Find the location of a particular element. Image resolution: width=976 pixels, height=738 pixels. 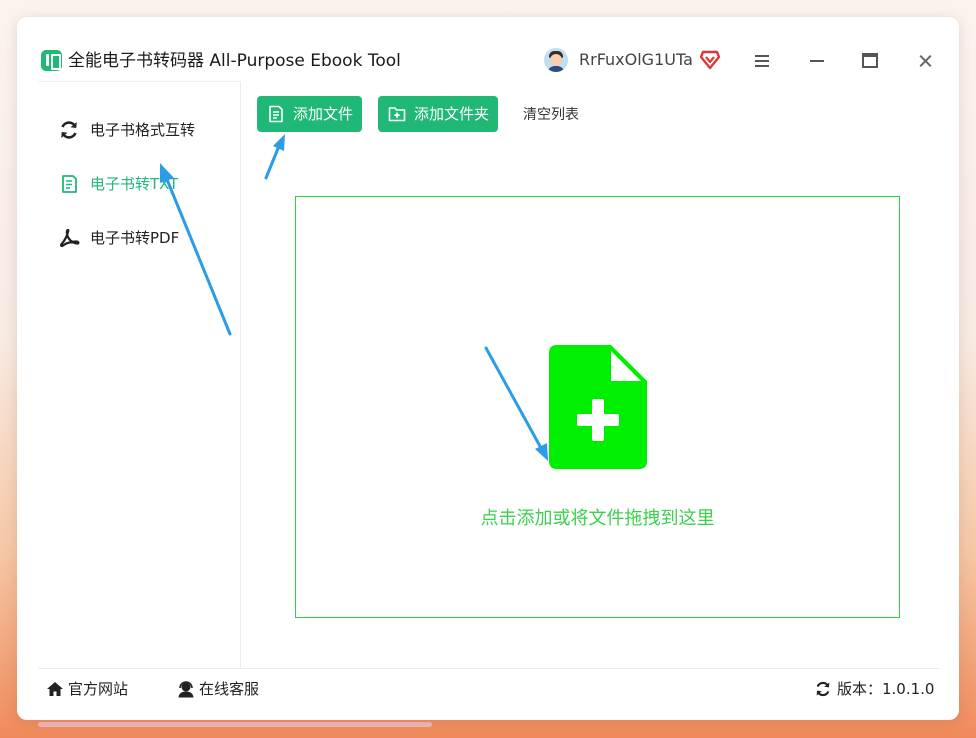

vip-diamond-icon is located at coordinates (710, 60).